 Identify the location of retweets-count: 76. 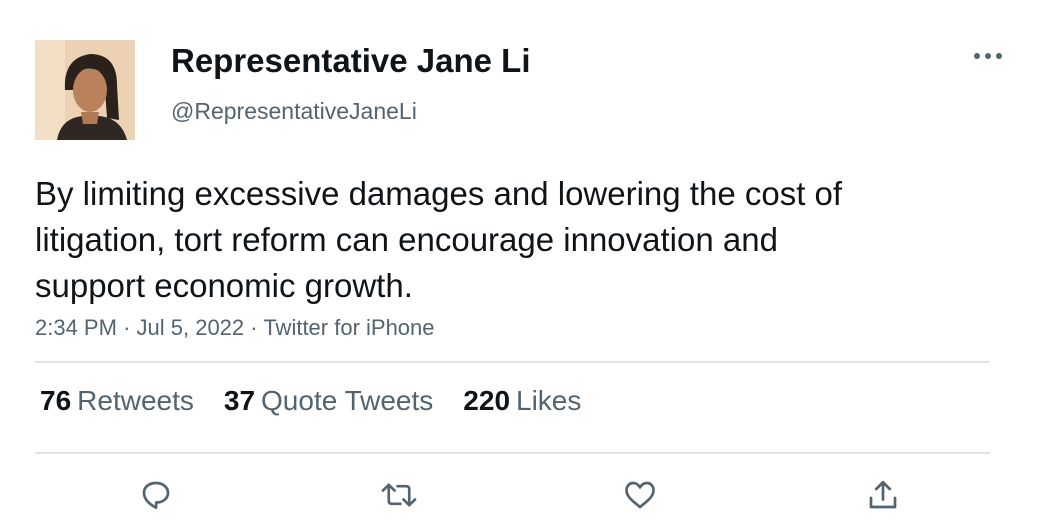
(56, 400).